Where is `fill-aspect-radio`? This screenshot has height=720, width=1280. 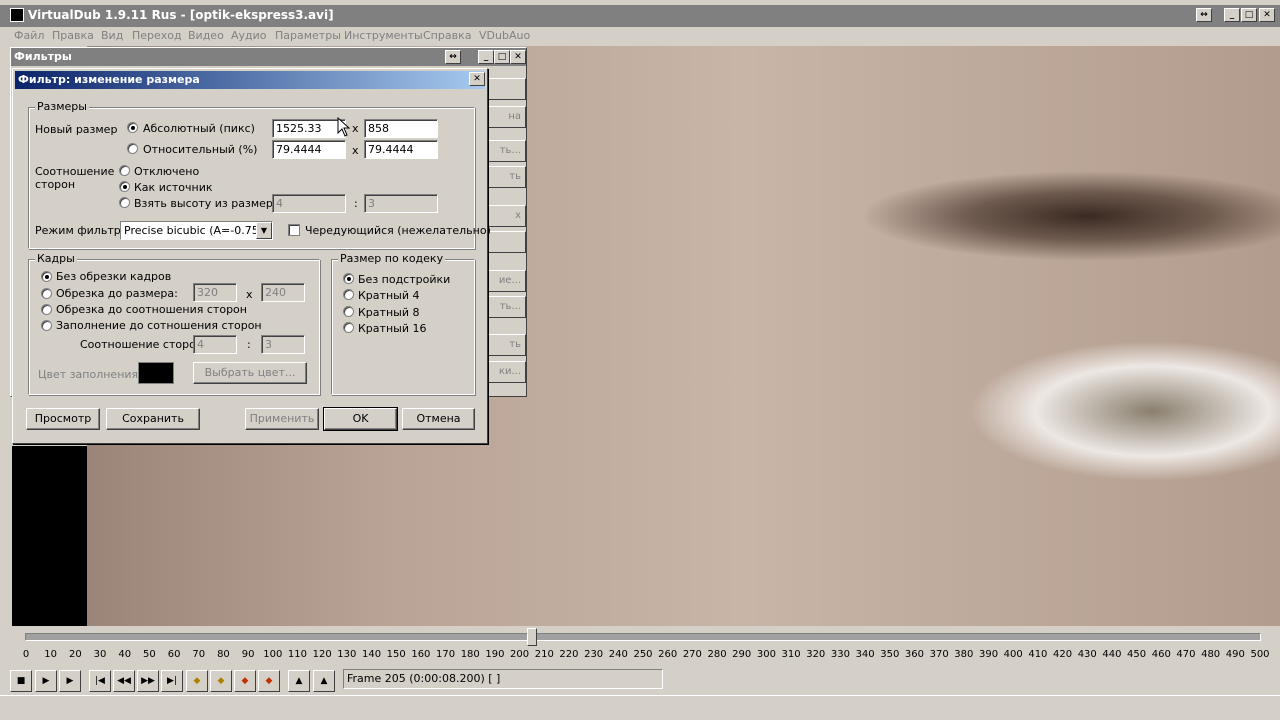
fill-aspect-radio is located at coordinates (46, 325).